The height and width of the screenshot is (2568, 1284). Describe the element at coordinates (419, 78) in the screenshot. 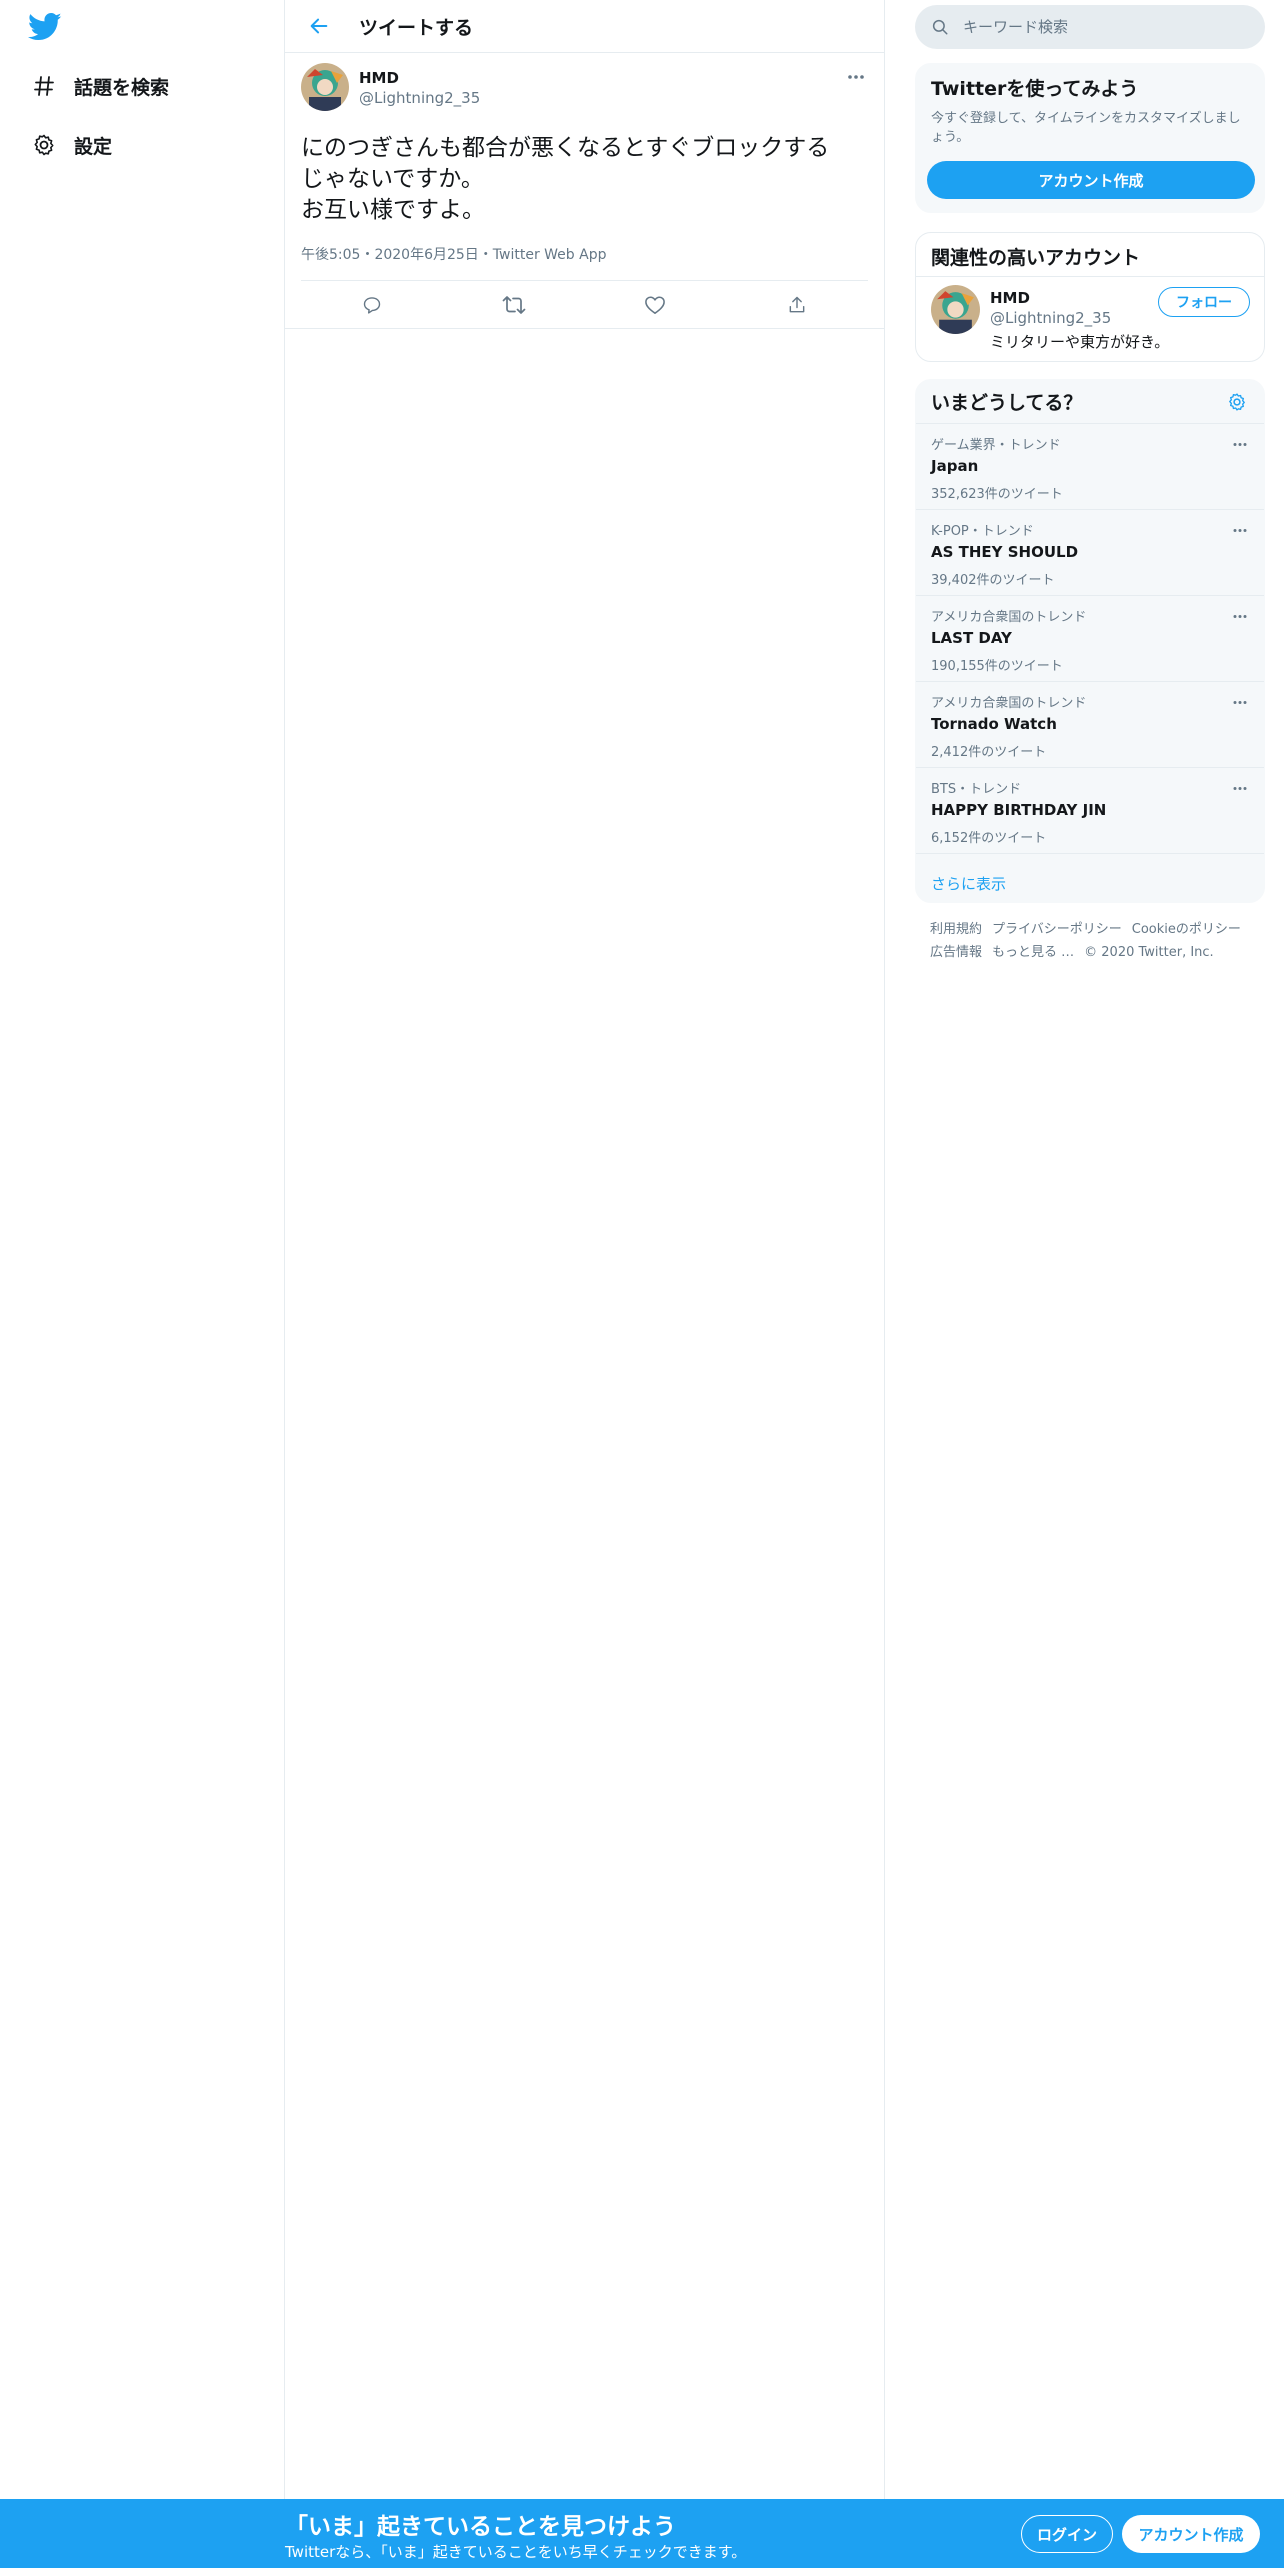

I see `tweet-author-name: HMD` at that location.